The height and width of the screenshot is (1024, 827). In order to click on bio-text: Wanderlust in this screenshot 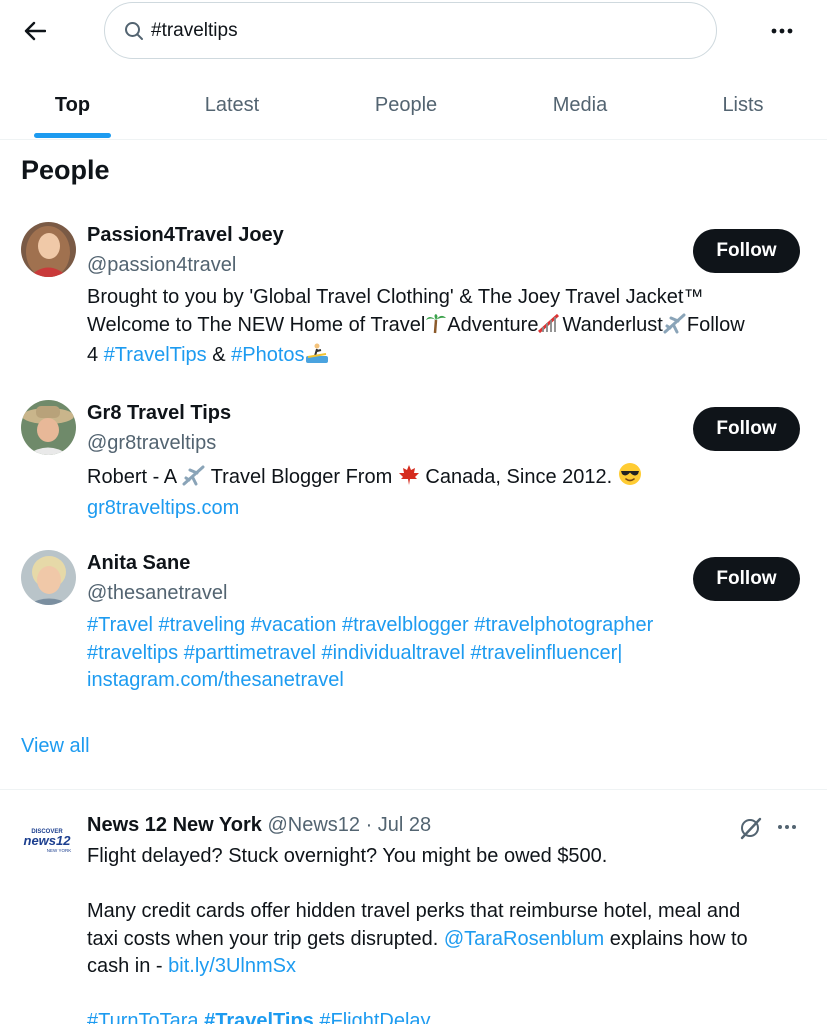, I will do `click(612, 324)`.